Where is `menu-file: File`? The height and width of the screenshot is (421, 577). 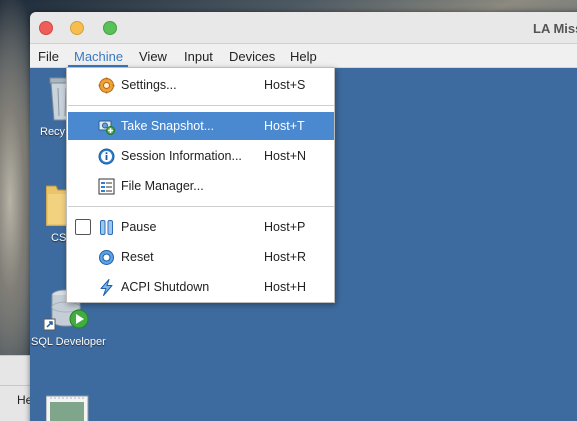 menu-file: File is located at coordinates (48, 56).